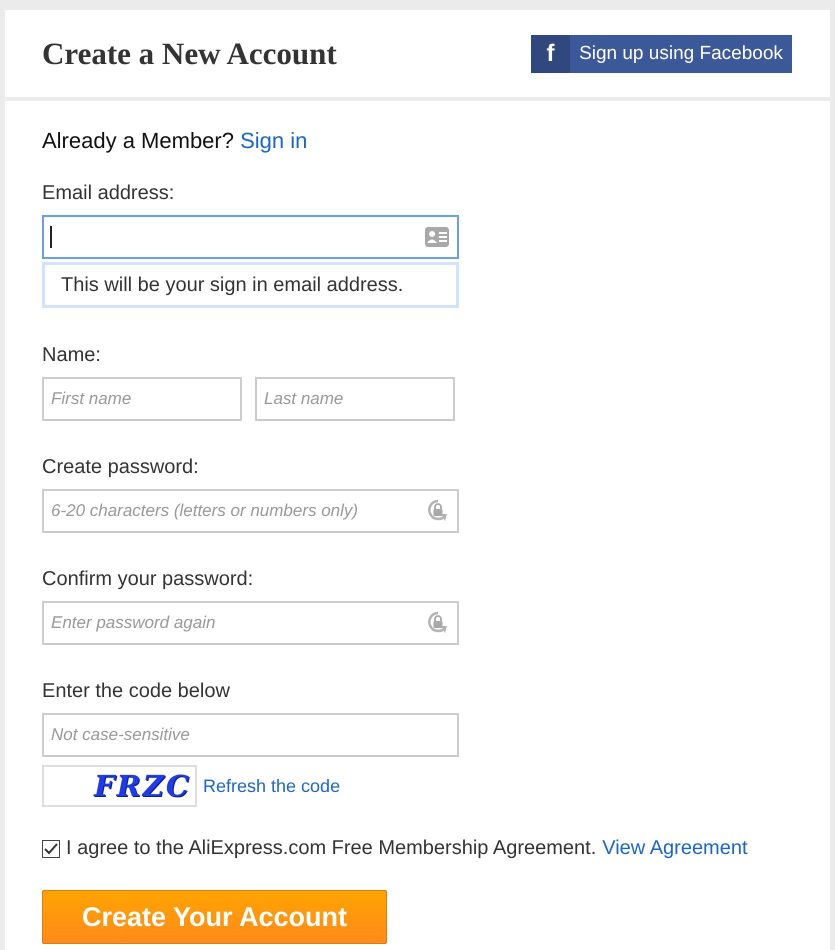 The image size is (835, 950). I want to click on agreement-checkbox, so click(51, 849).